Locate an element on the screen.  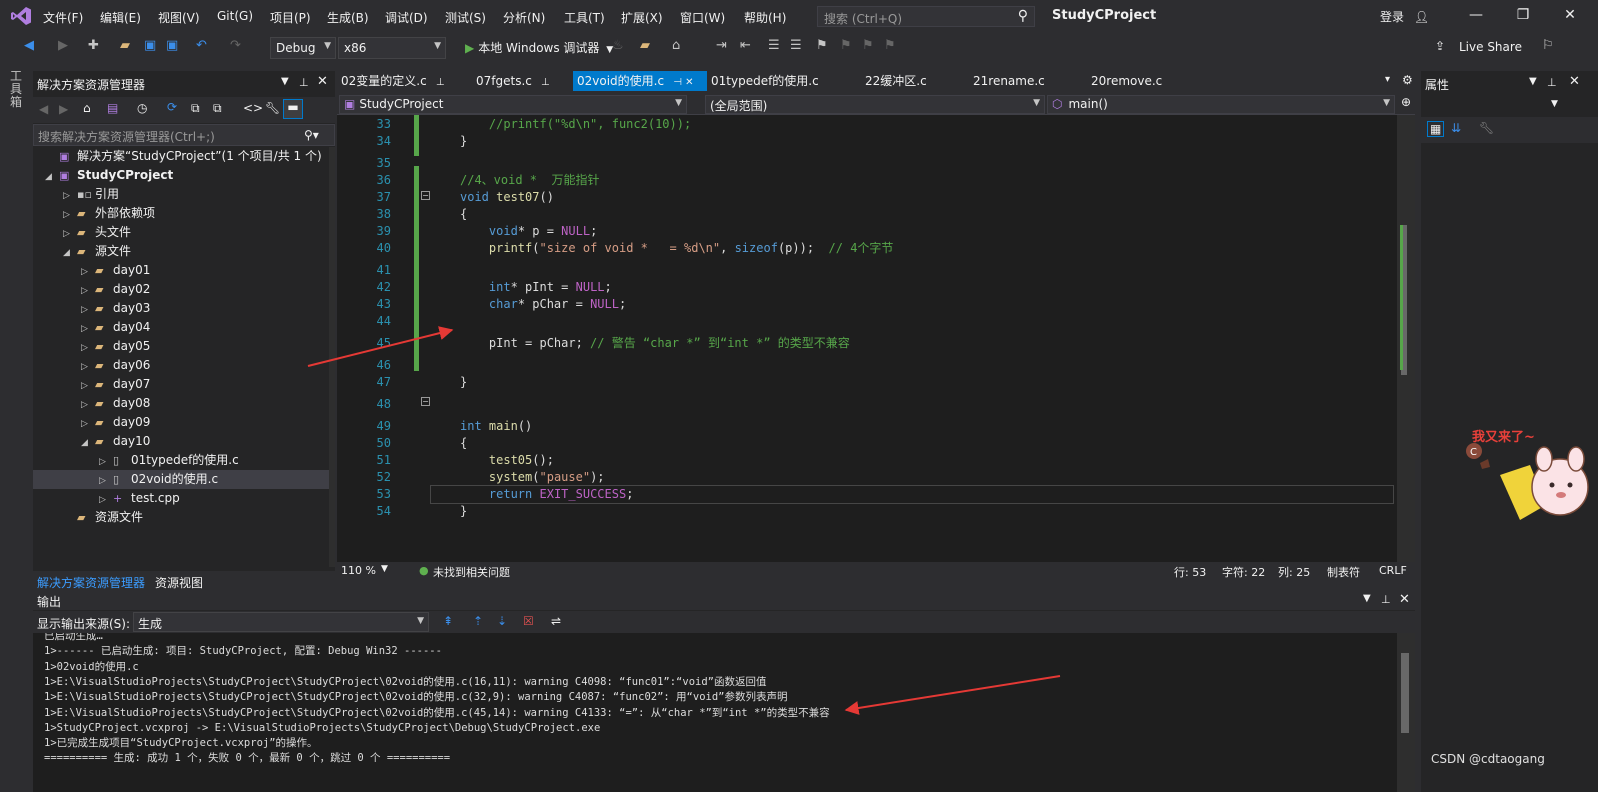
indent-icon: ⇥ is located at coordinates (721, 45).